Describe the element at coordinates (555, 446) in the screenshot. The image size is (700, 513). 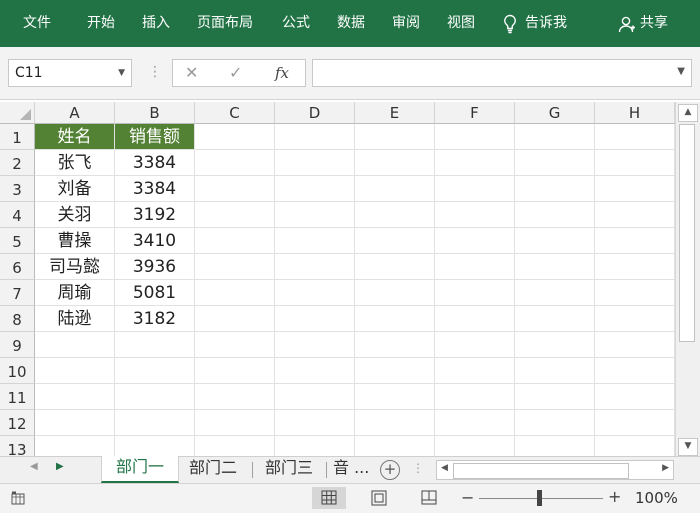
I see `cell-g13` at that location.